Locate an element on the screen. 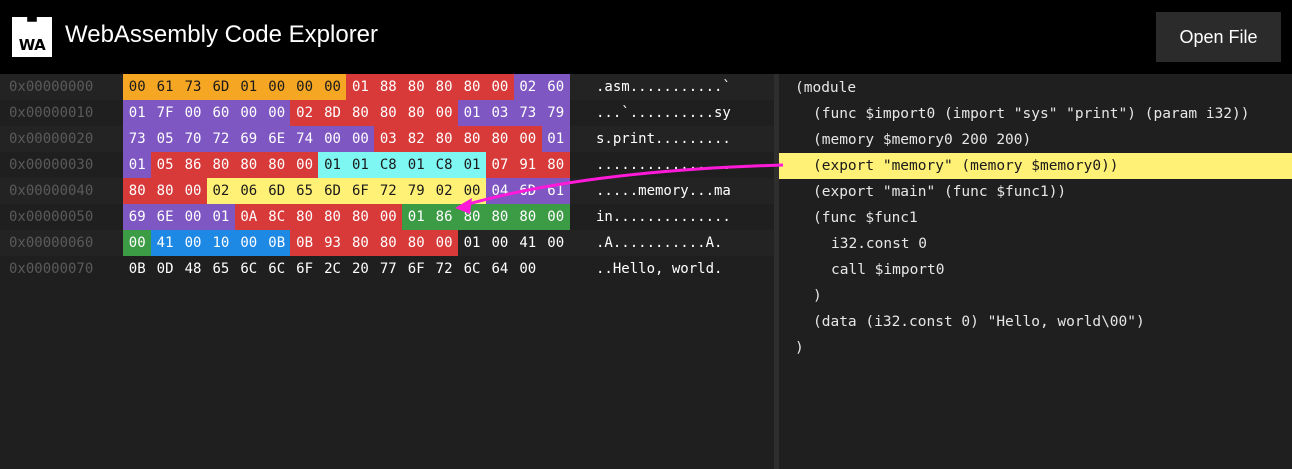 This screenshot has height=469, width=1292. hex-byte: 0D is located at coordinates (165, 269).